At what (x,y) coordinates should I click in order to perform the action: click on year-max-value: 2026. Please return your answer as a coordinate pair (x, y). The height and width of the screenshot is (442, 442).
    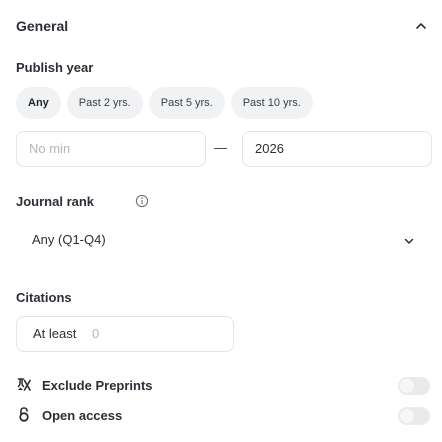
    Looking at the image, I should click on (269, 148).